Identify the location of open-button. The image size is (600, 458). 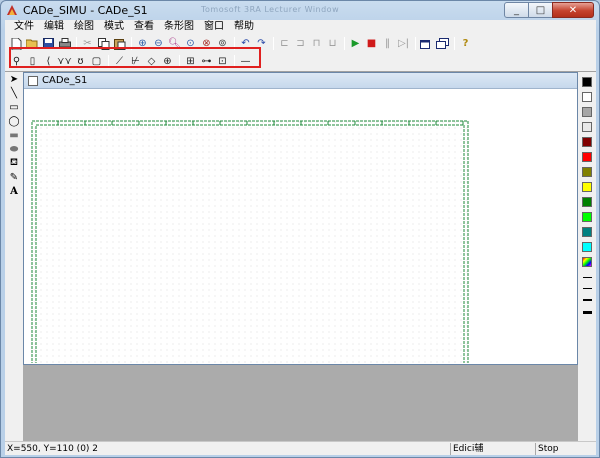
(32, 43).